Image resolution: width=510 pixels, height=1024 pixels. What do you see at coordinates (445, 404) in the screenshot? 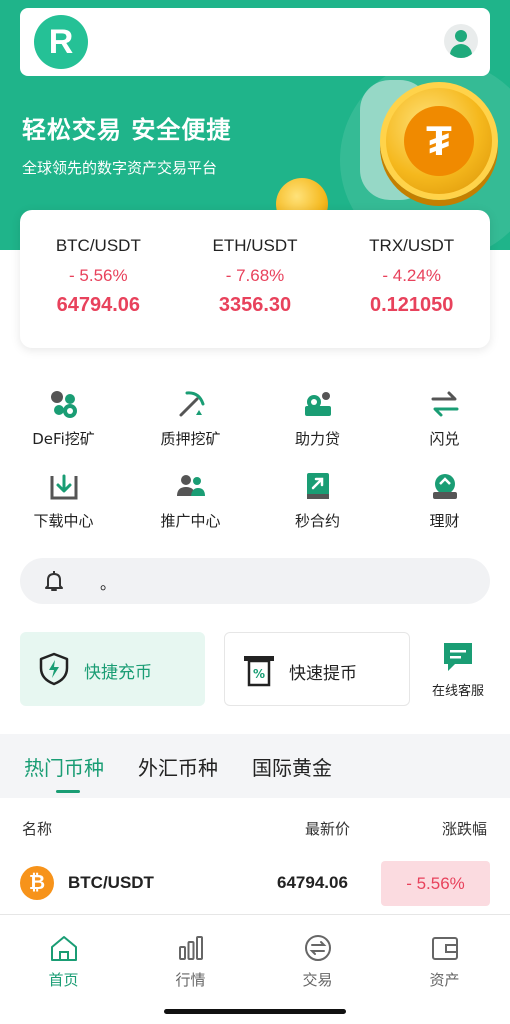
I see `swap-arrows-icon` at bounding box center [445, 404].